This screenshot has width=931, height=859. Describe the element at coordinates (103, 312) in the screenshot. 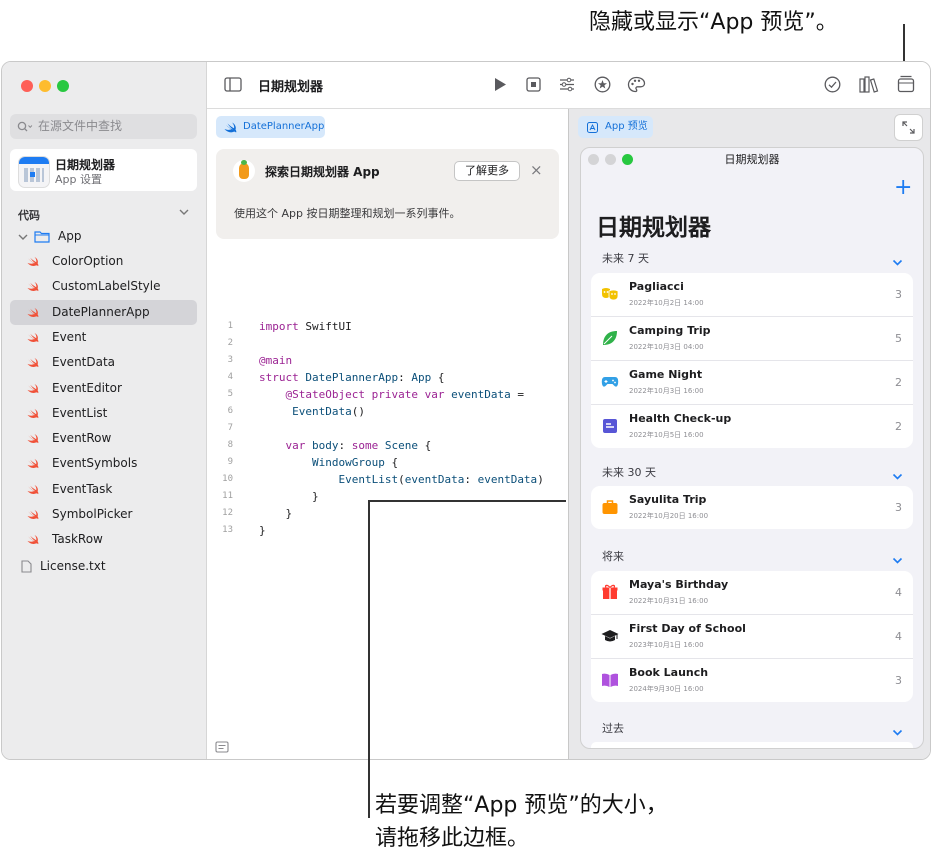

I see `file-row-dateplannerapp: DatePlannerApp` at that location.